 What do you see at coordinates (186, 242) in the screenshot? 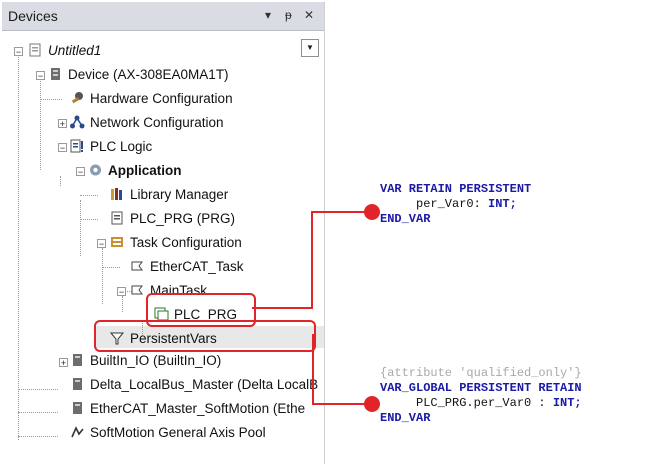
I see `tree-item-label: Task Configuration` at bounding box center [186, 242].